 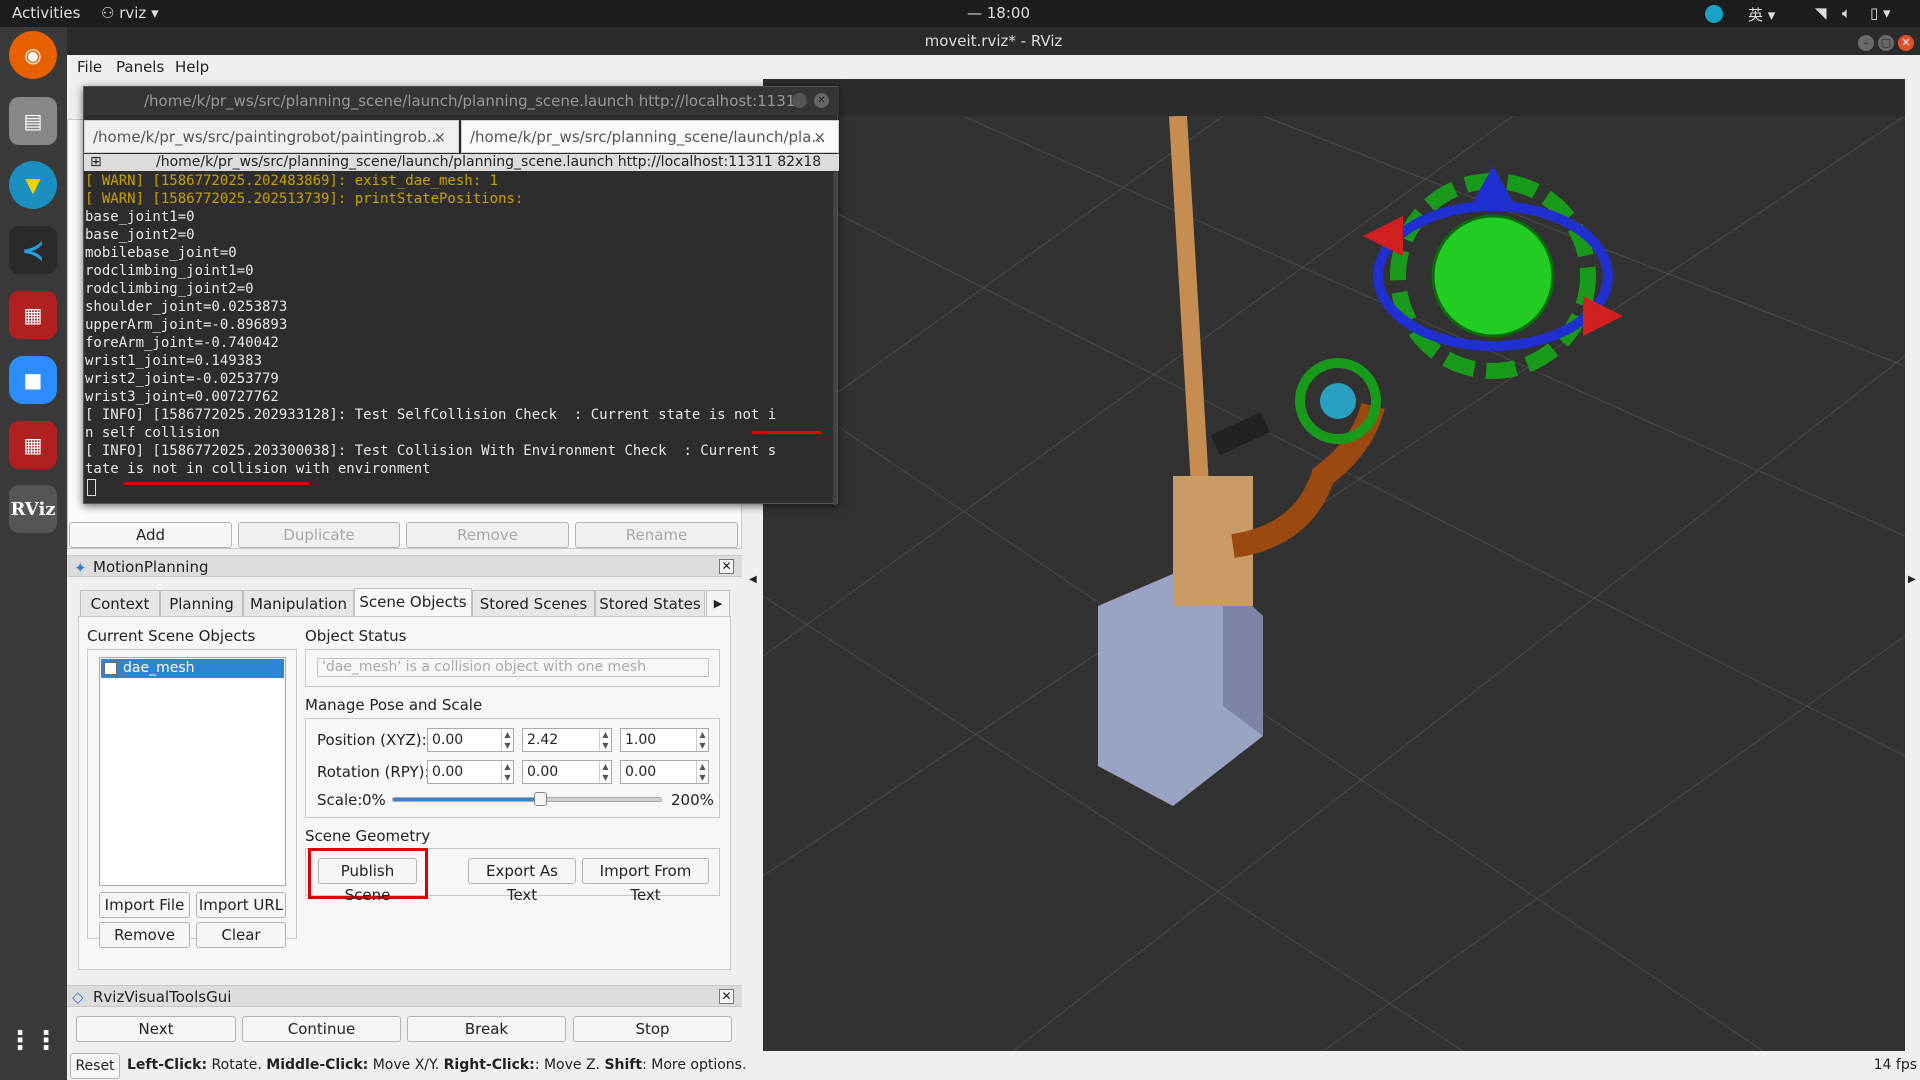 What do you see at coordinates (1906, 43) in the screenshot?
I see `close-icon: ✕` at bounding box center [1906, 43].